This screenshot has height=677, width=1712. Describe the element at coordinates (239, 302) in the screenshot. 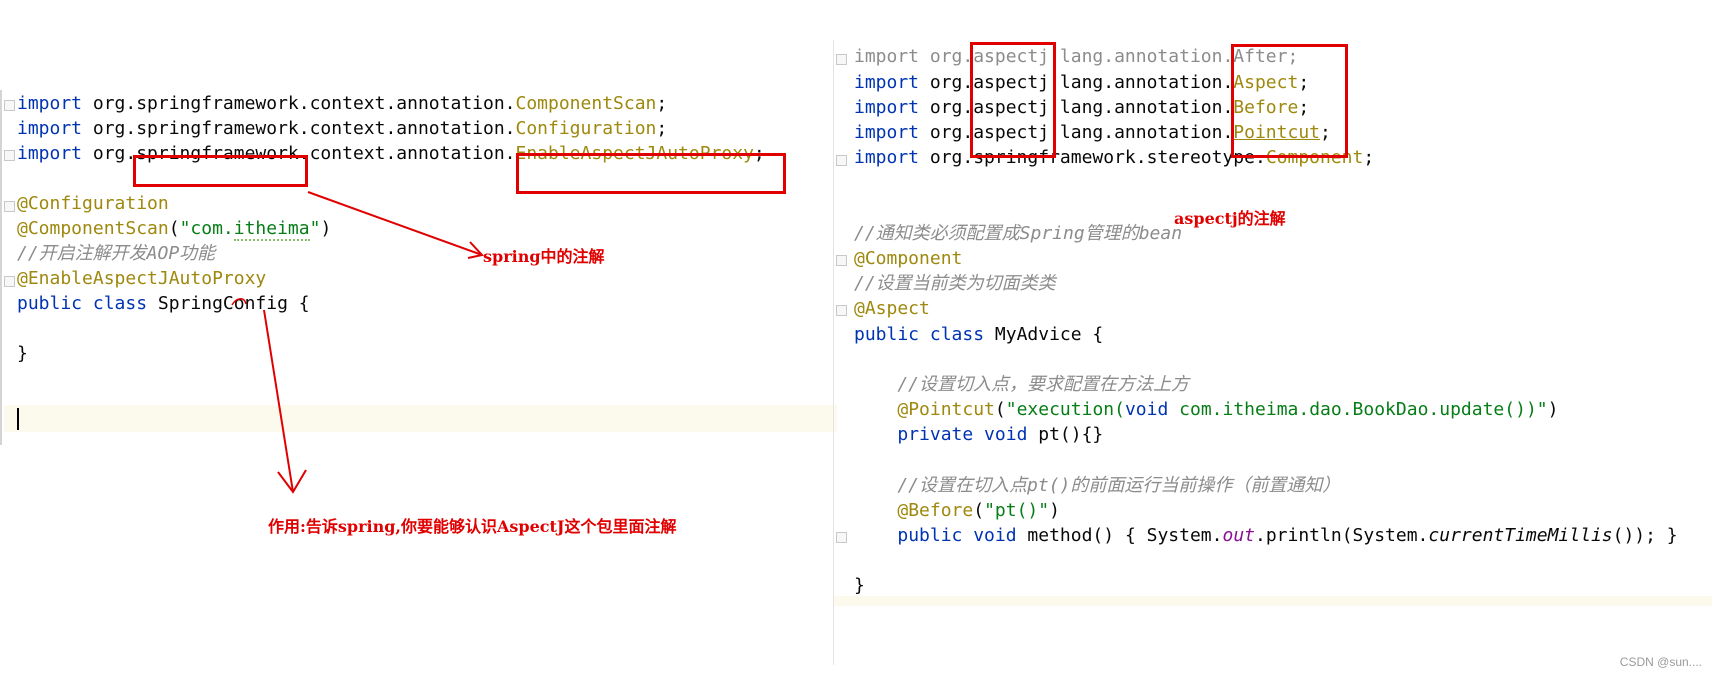

I see `pen-mark` at that location.